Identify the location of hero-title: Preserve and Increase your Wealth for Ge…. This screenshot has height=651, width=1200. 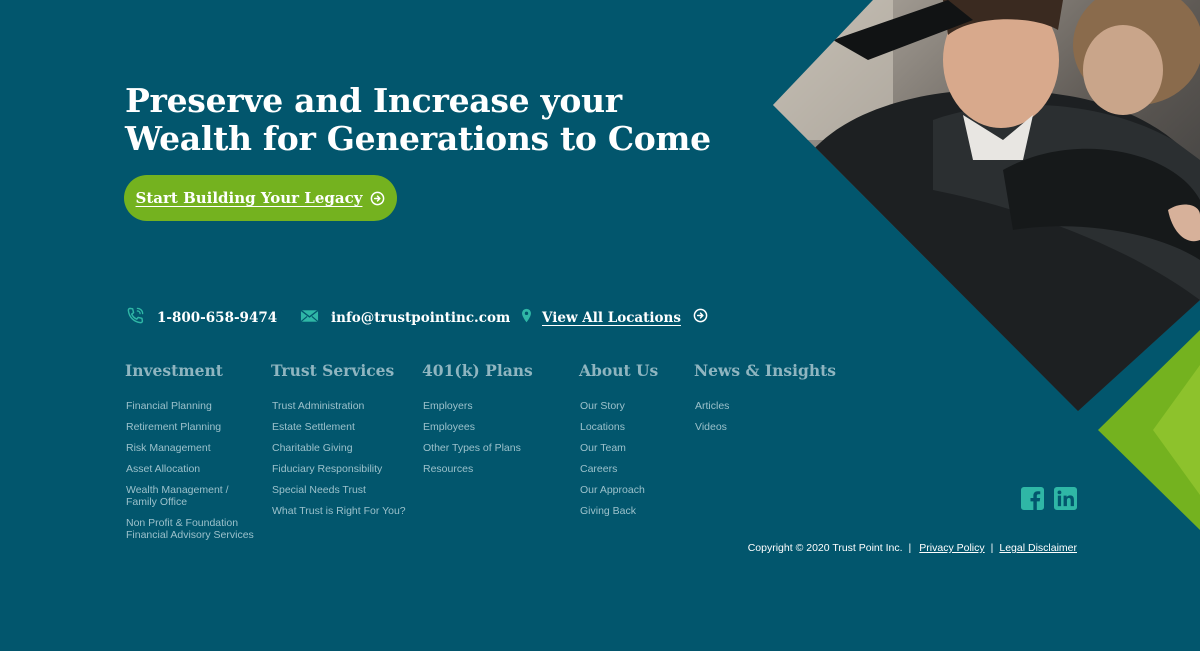
(425, 120).